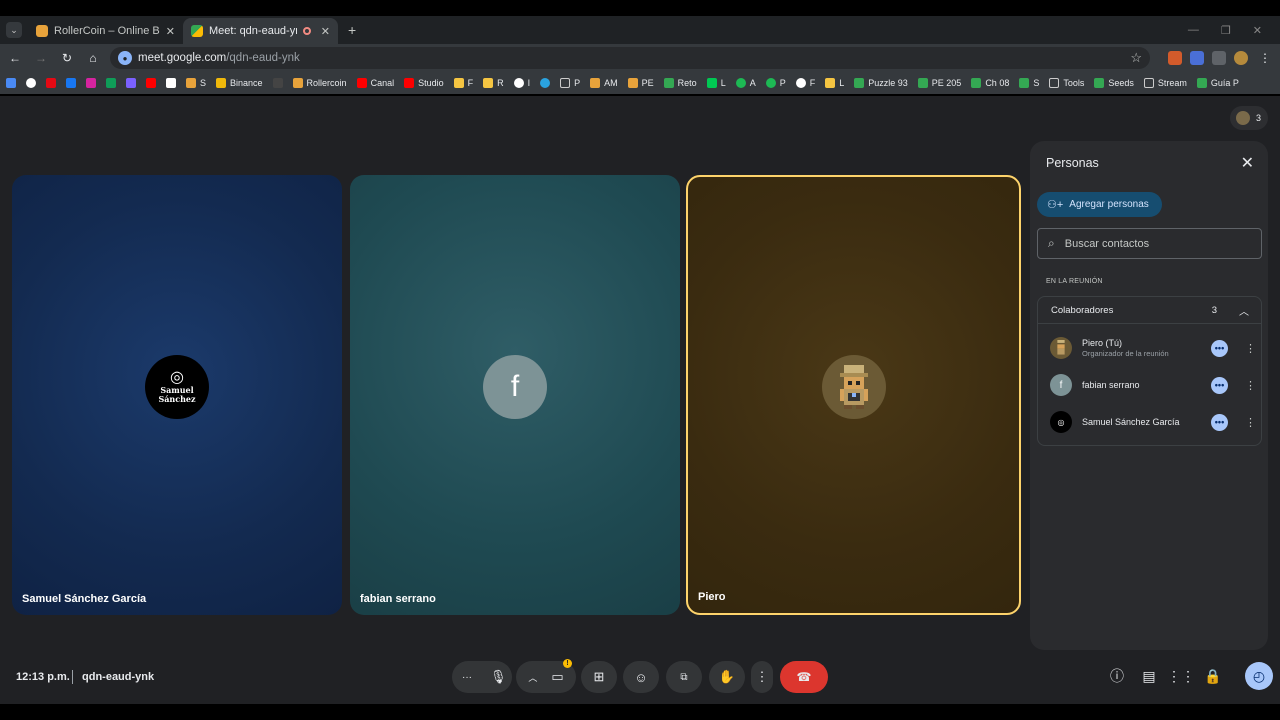 The image size is (1280, 720). Describe the element at coordinates (352, 30) in the screenshot. I see `new-tab-icon: +` at that location.